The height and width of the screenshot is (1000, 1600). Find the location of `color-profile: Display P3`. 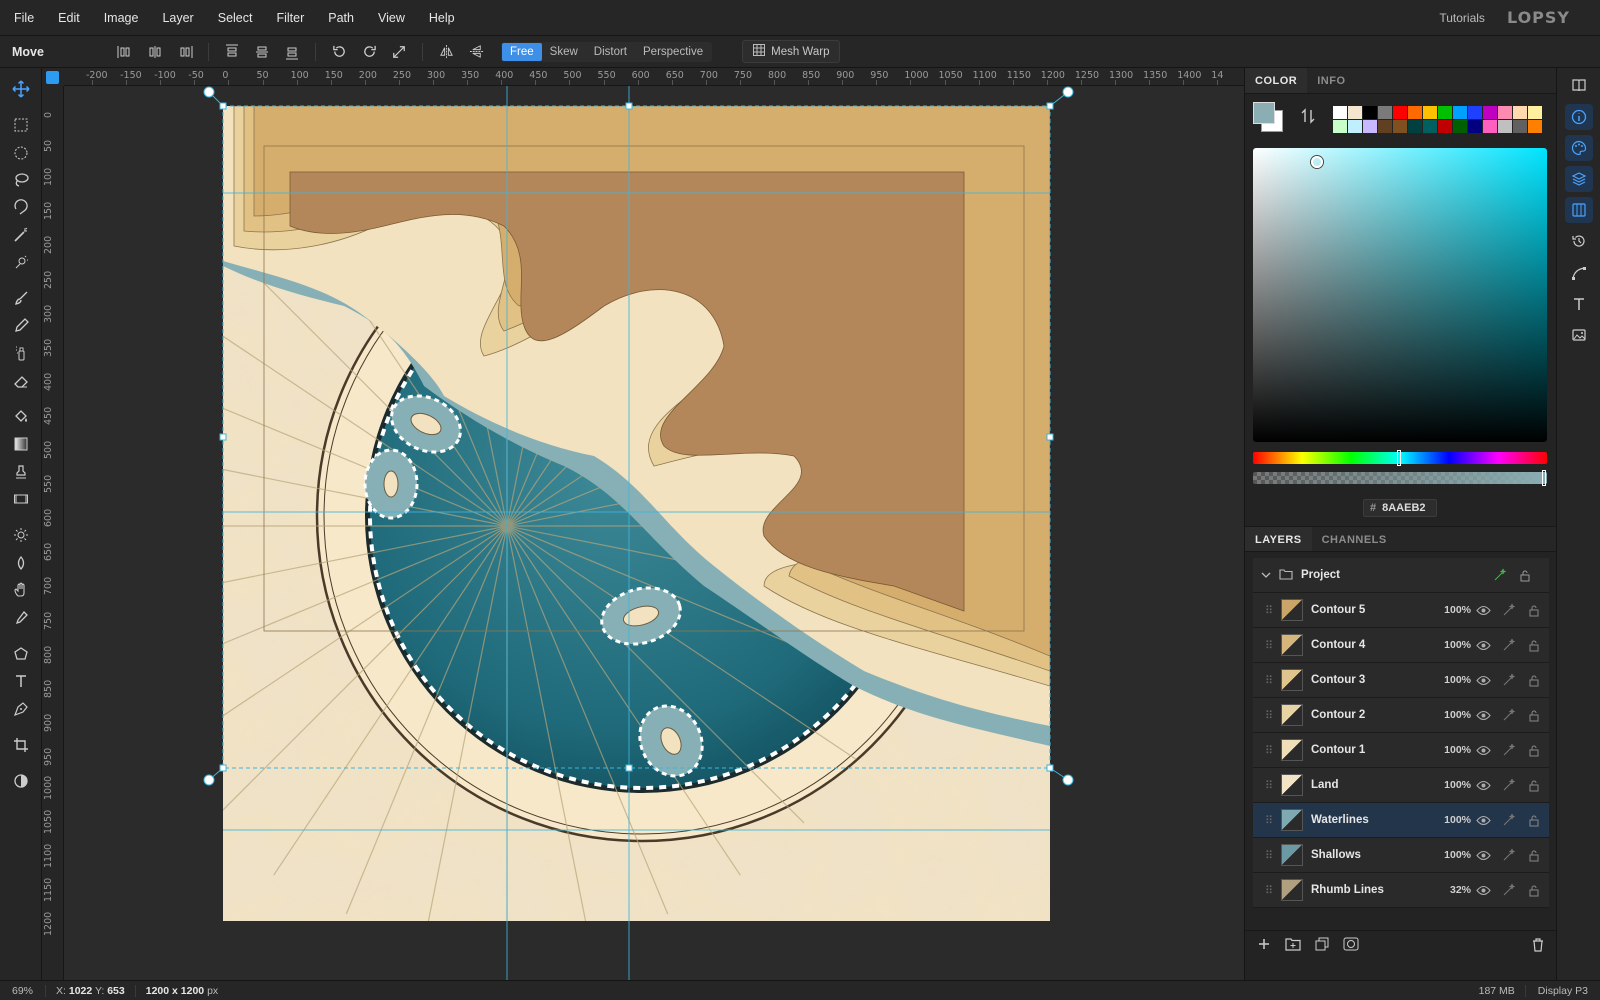

color-profile: Display P3 is located at coordinates (1563, 991).